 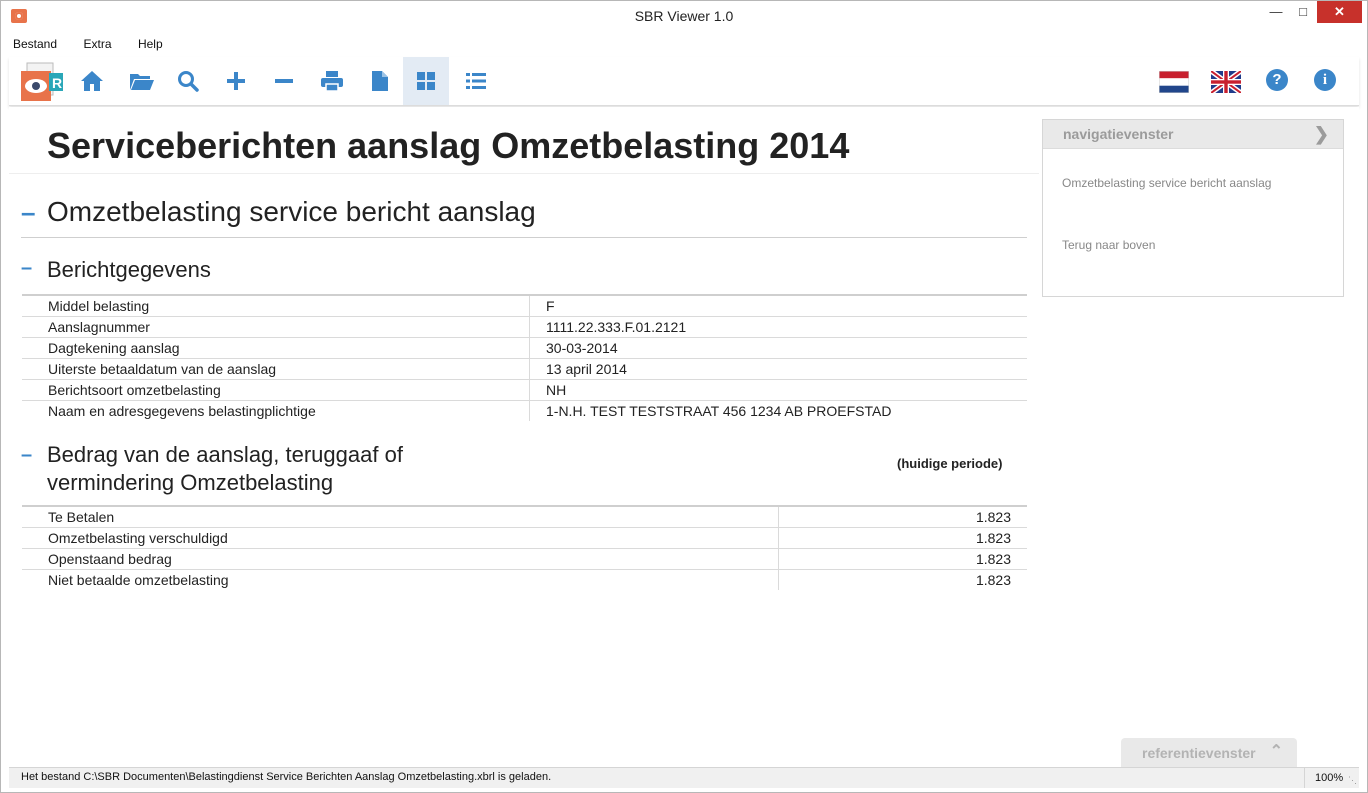 I want to click on row-label: Omzetbelasting verschuldigd, so click(x=400, y=538).